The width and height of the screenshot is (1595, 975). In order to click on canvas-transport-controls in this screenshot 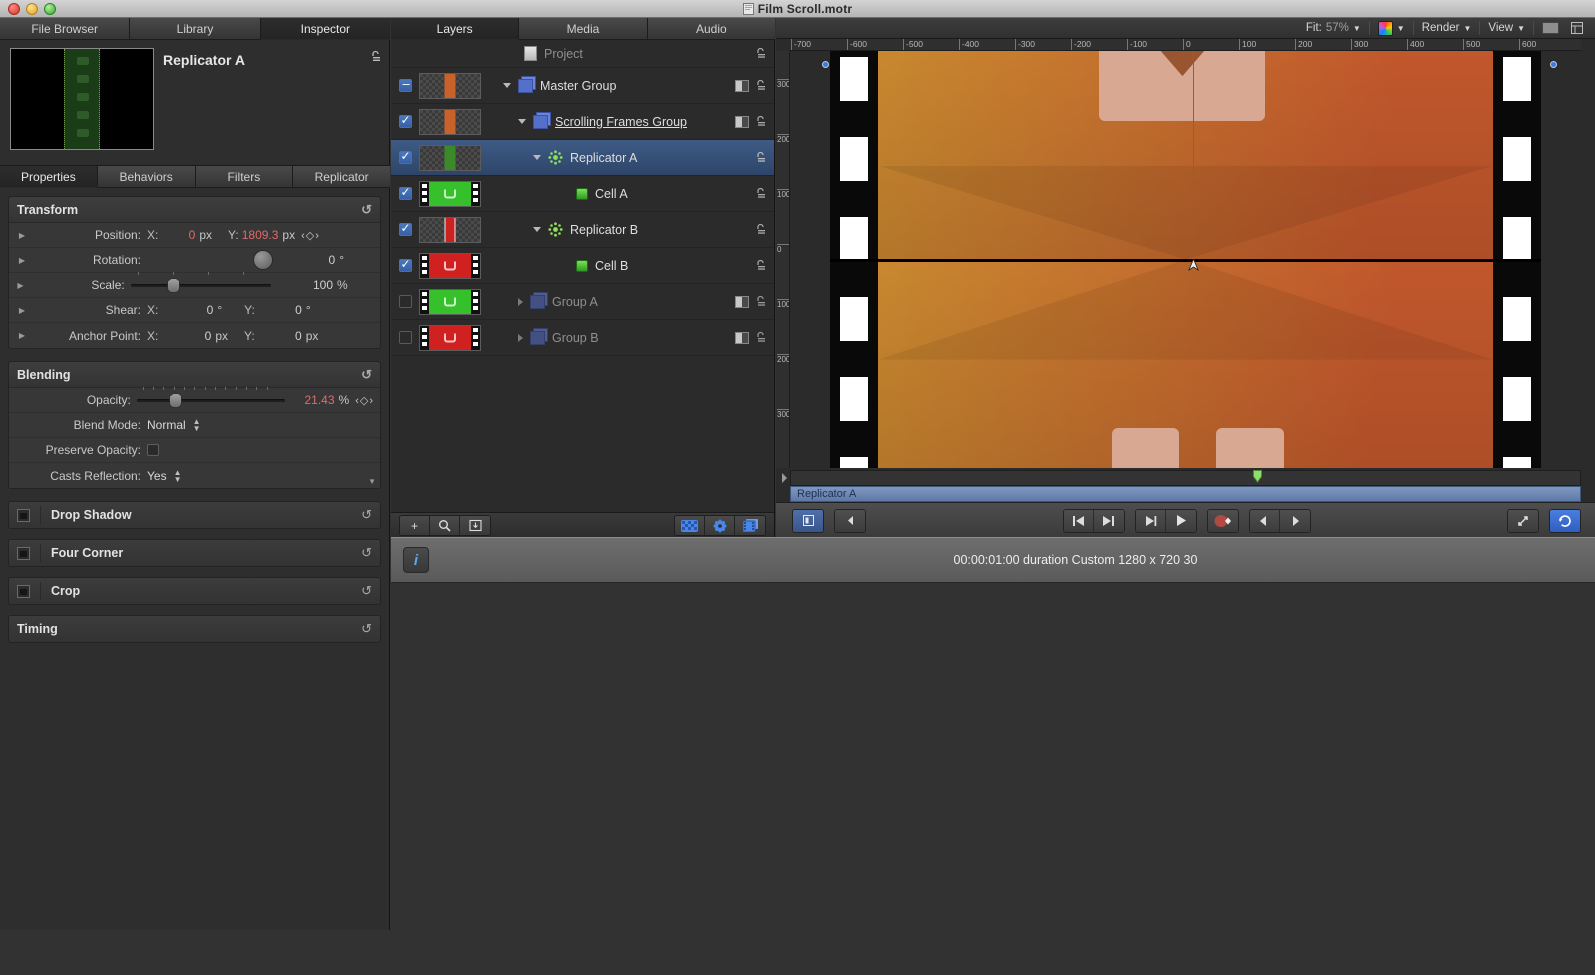, I will do `click(1185, 520)`.